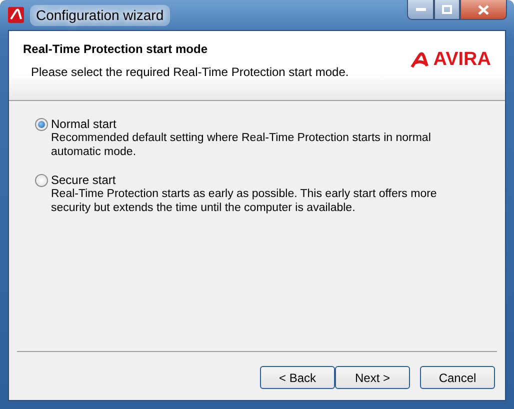  What do you see at coordinates (244, 201) in the screenshot?
I see `option-description: Real-Time Protection starts as early as possible. This early start offers more security but extends the time until the computer is available.` at bounding box center [244, 201].